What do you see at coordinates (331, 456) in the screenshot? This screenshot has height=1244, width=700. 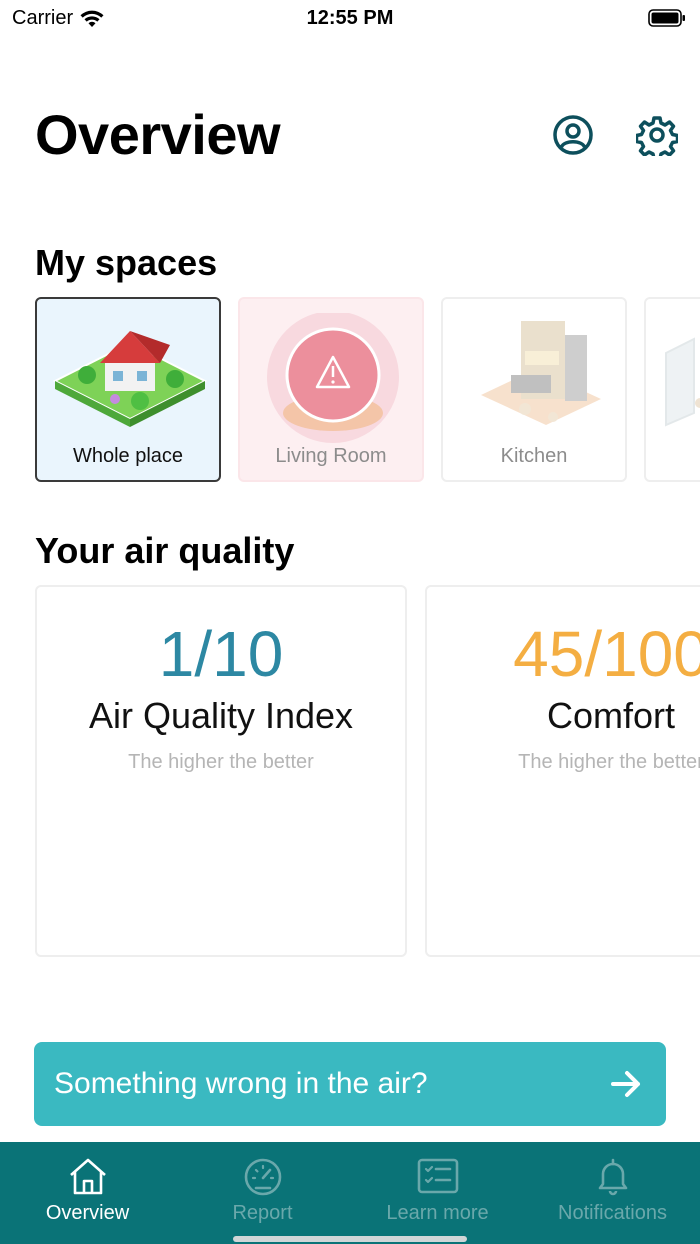 I see `space-label: Living Room` at bounding box center [331, 456].